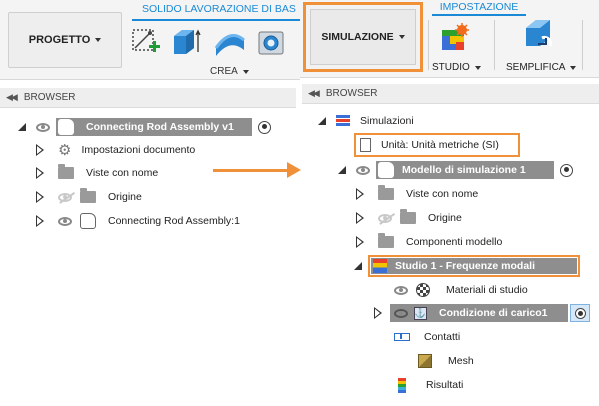 Image resolution: width=599 pixels, height=406 pixels. What do you see at coordinates (115, 150) in the screenshot?
I see `browser-item-document-settings: ⚙ Impostazioni documento` at bounding box center [115, 150].